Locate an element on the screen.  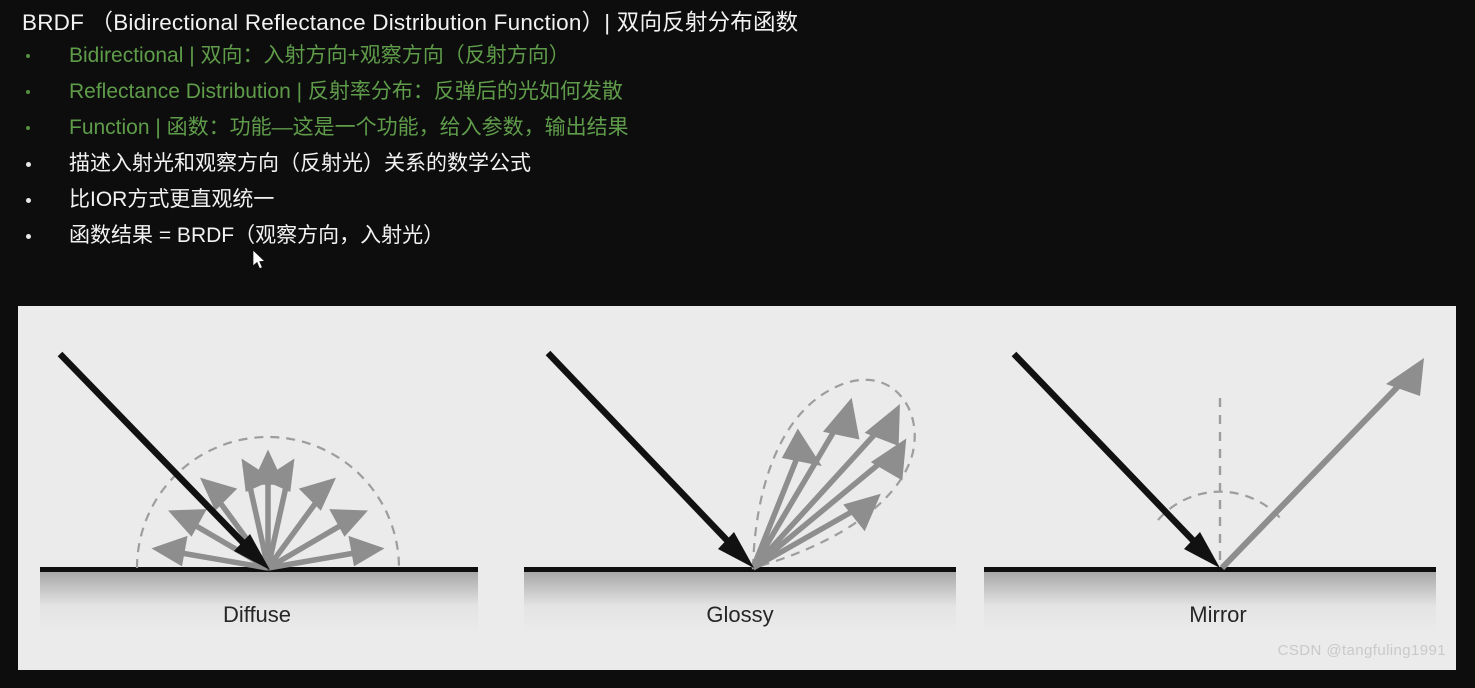
list-item-label: Bidirectional | 双向：入射方向+观察方向（反射方向） is located at coordinates (319, 55).